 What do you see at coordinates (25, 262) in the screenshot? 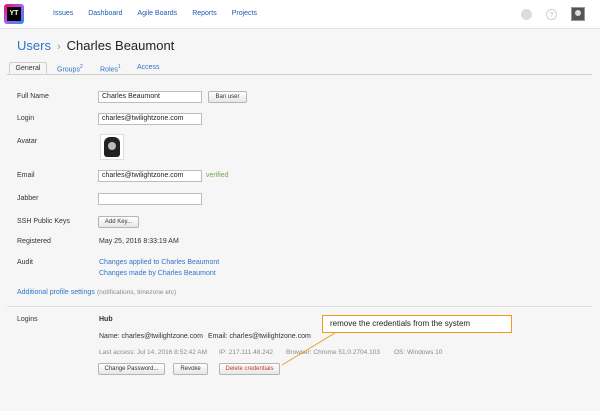
I see `audit-label: Audit` at bounding box center [25, 262].